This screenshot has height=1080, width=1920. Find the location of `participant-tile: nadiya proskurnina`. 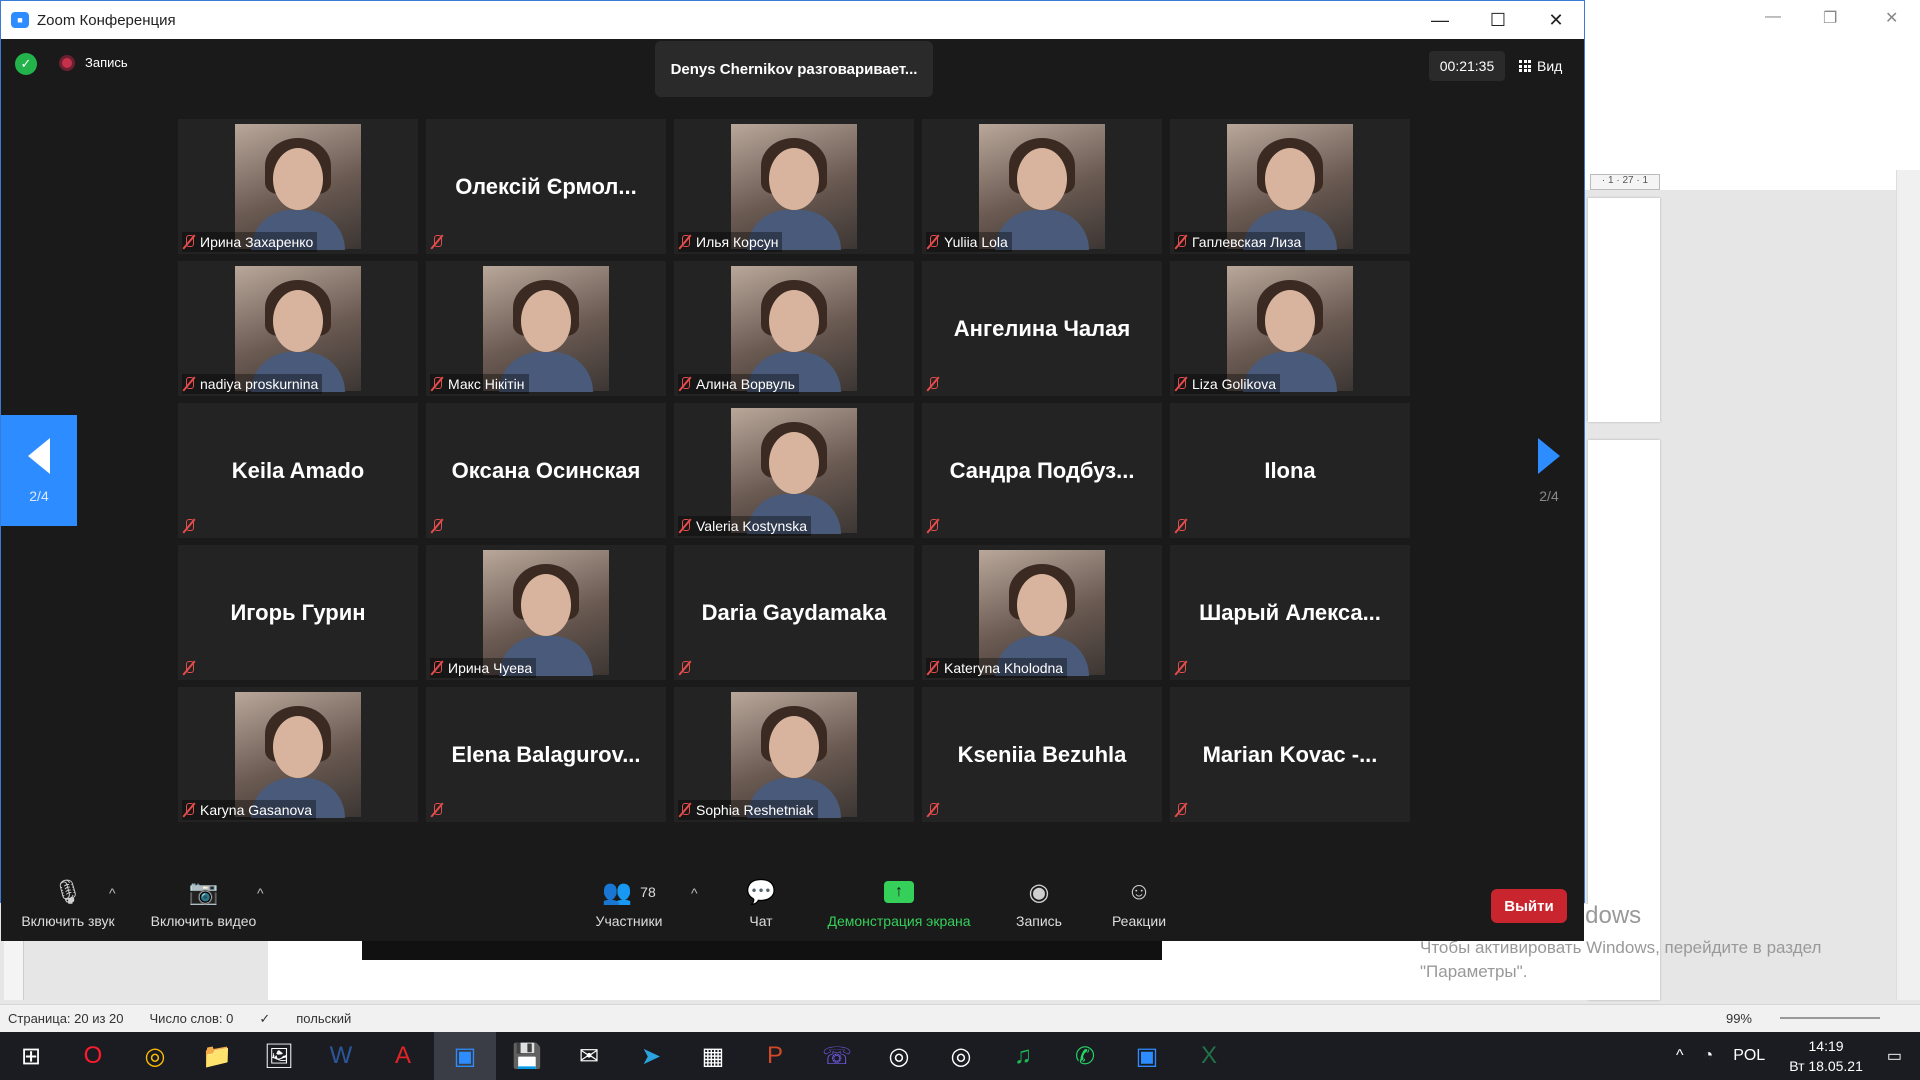

participant-tile: nadiya proskurnina is located at coordinates (298, 328).